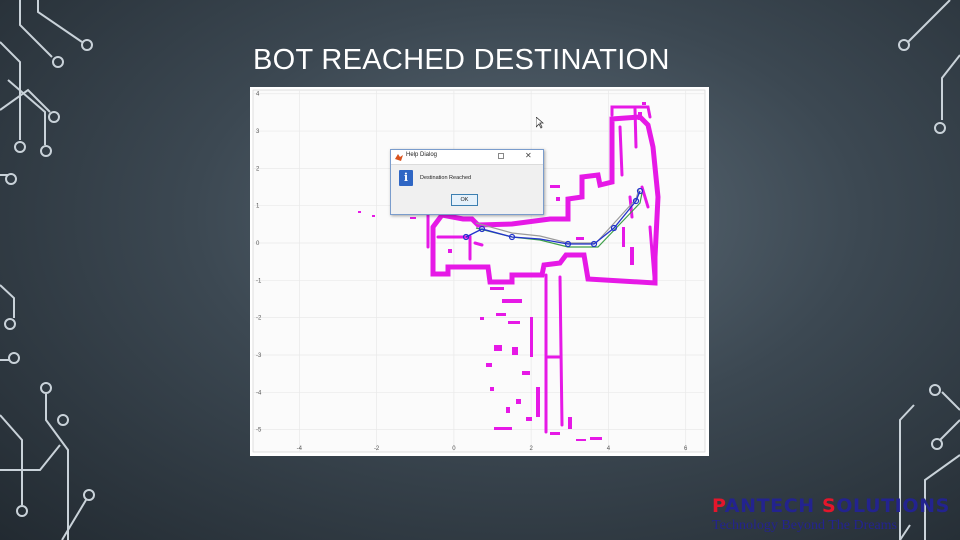  I want to click on y-tick-label: -3, so click(259, 356).